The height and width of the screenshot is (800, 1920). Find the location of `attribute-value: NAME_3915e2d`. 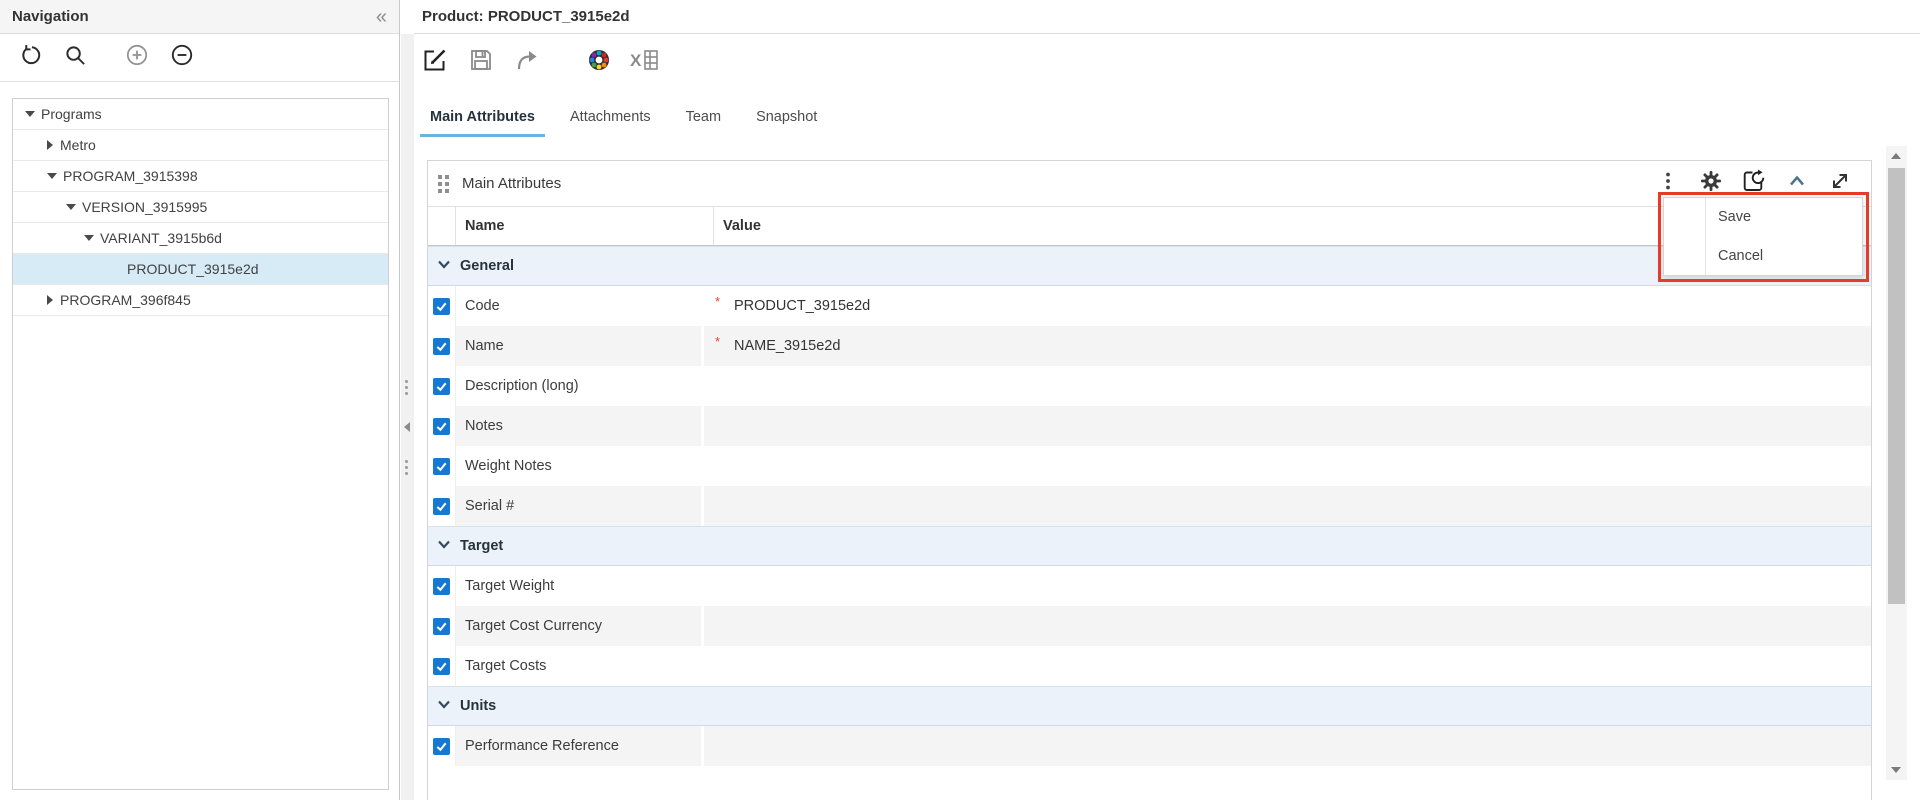

attribute-value: NAME_3915e2d is located at coordinates (787, 346).